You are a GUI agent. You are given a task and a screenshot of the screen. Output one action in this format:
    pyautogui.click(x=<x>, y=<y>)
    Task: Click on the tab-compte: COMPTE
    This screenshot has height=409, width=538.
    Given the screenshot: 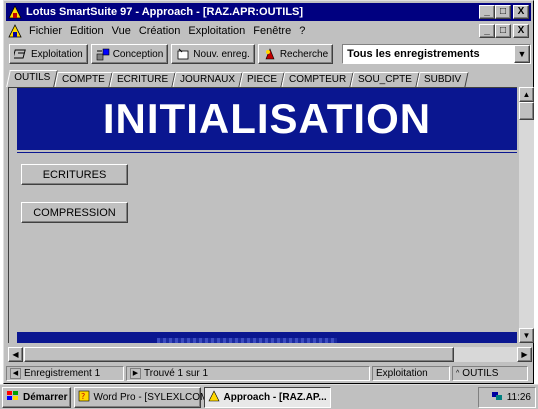 What is the action you would take?
    pyautogui.click(x=83, y=79)
    